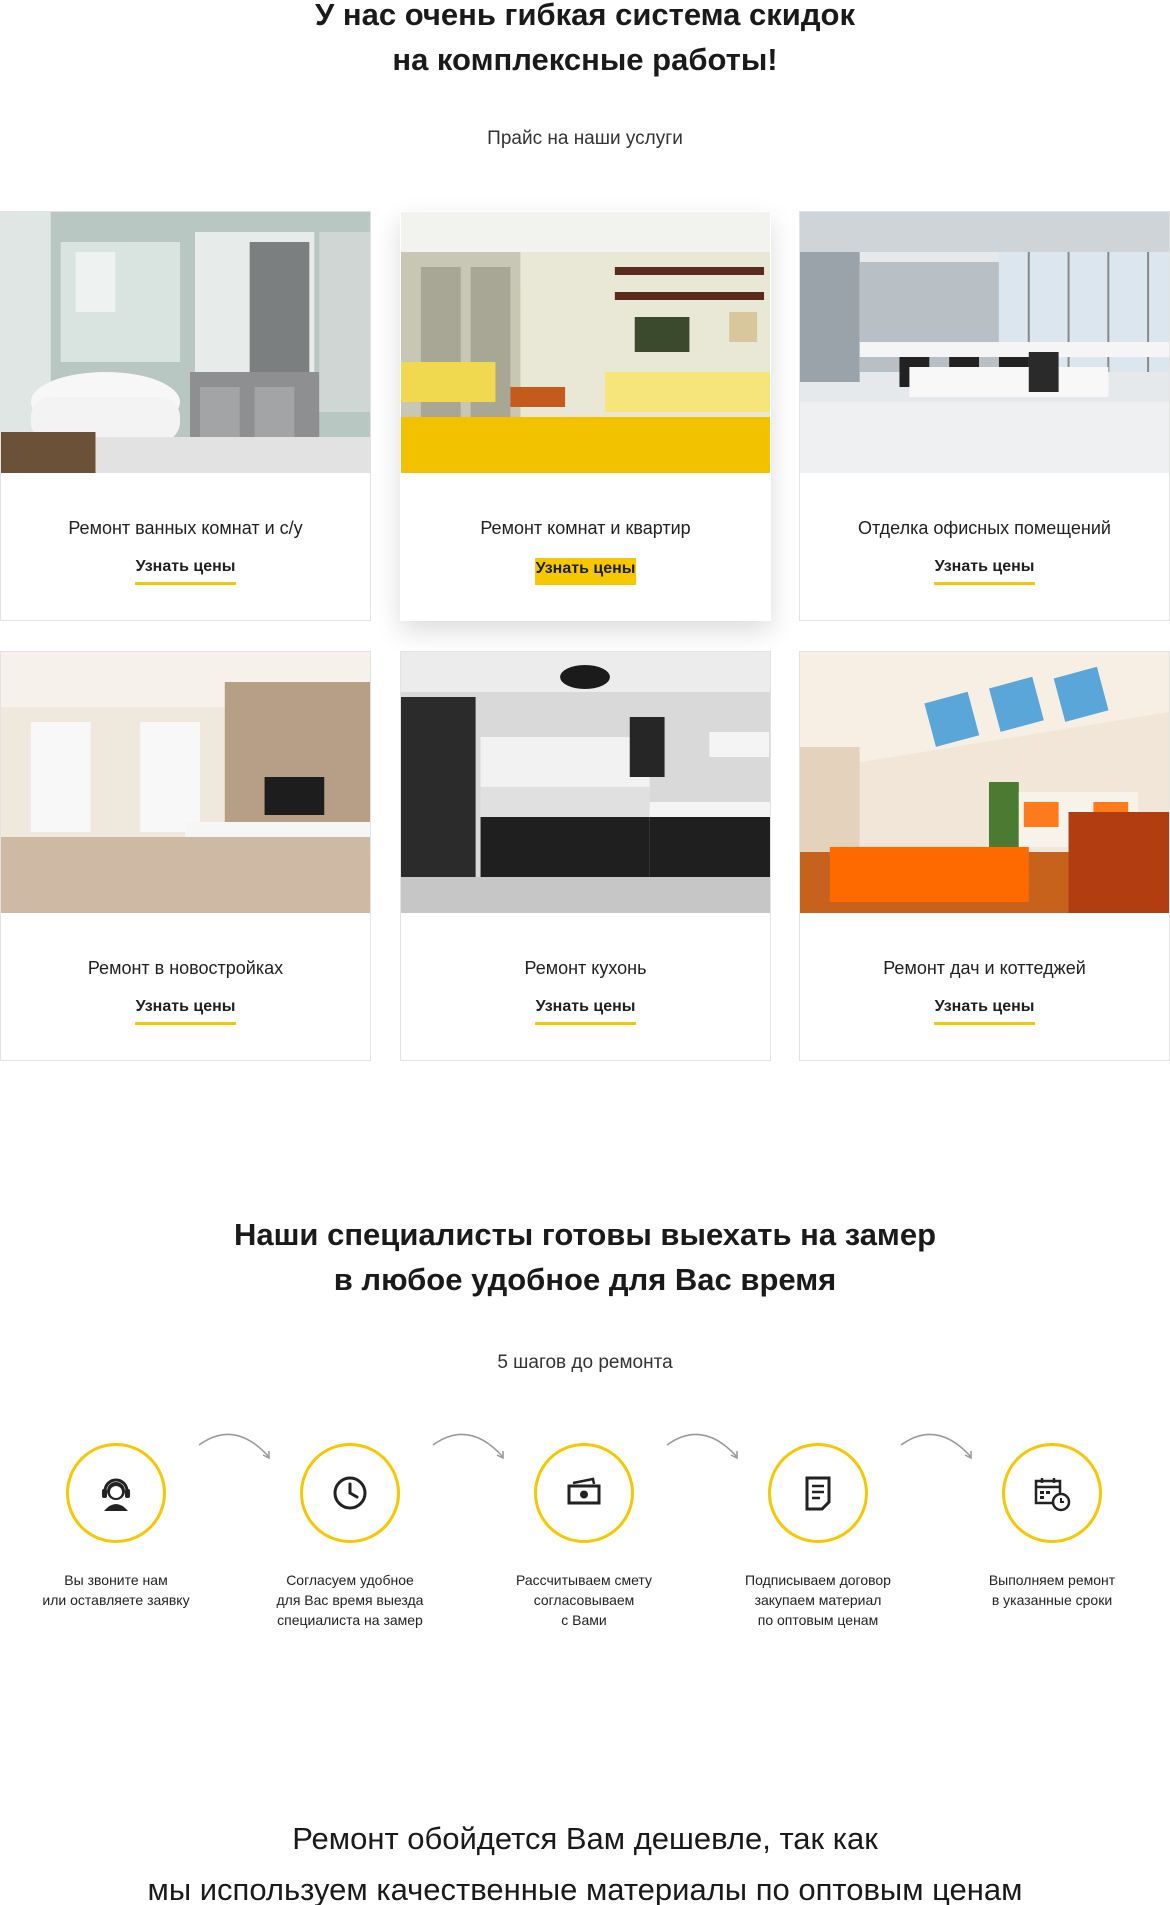  What do you see at coordinates (585, 59) in the screenshot?
I see `discount-title-line2: на комплексные работы!` at bounding box center [585, 59].